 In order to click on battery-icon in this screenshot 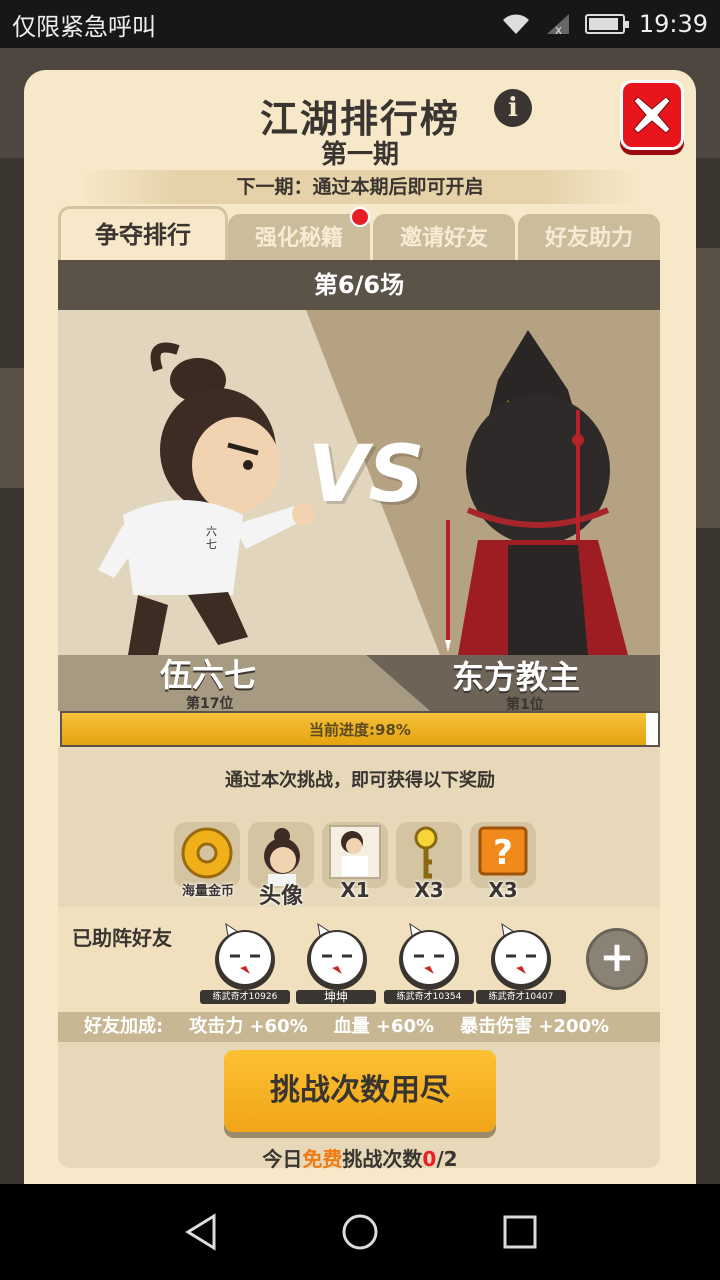, I will do `click(606, 24)`.